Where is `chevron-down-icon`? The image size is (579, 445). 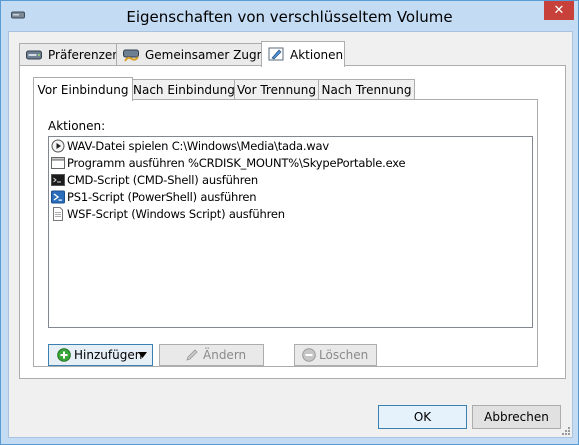
chevron-down-icon is located at coordinates (142, 355).